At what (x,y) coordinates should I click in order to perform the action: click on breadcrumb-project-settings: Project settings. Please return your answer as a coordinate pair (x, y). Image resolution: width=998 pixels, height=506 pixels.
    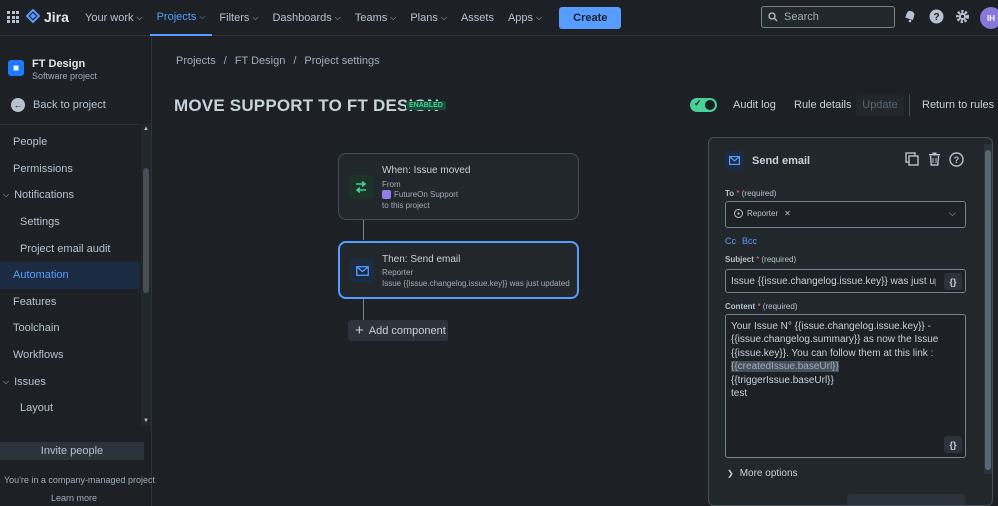
    Looking at the image, I should click on (341, 61).